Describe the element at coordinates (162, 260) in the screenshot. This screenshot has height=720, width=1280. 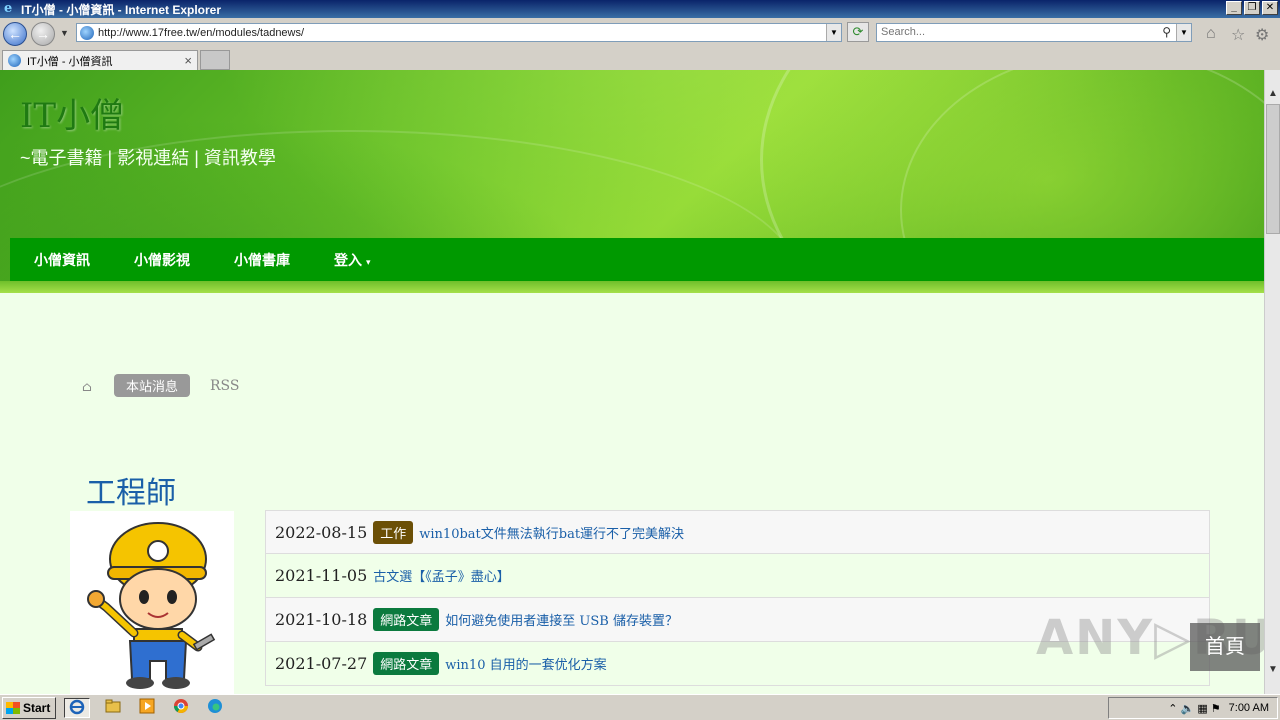
I see `nav-item-video: 小僧影視` at that location.